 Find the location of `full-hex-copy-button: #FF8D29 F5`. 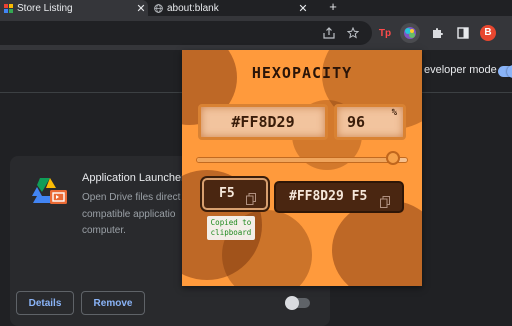

full-hex-copy-button: #FF8D29 F5 is located at coordinates (339, 197).